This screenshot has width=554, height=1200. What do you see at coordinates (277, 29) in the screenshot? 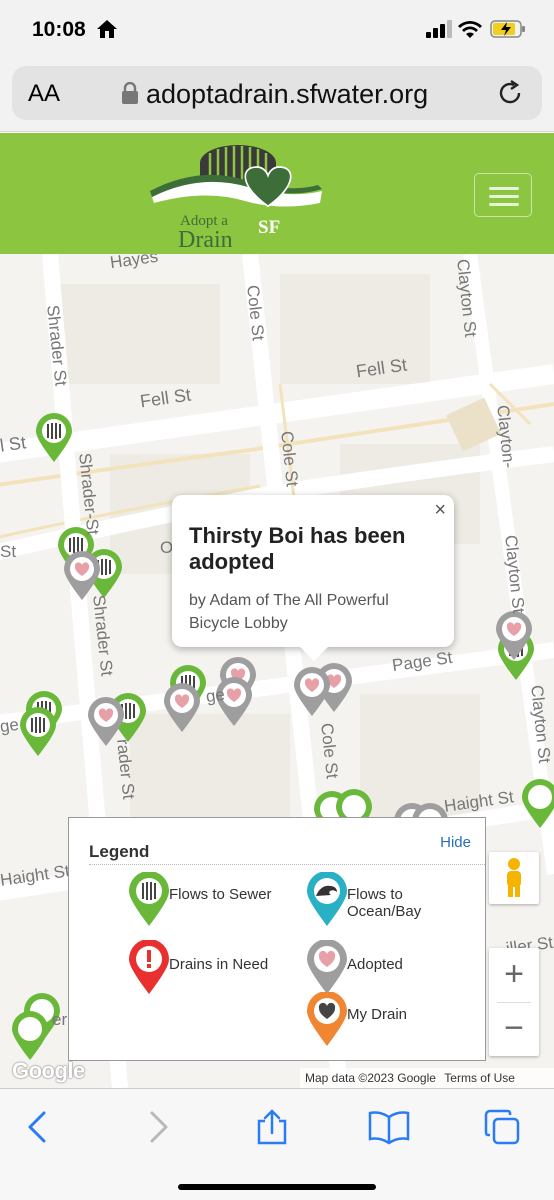
I see `status-bar: 10:08` at bounding box center [277, 29].